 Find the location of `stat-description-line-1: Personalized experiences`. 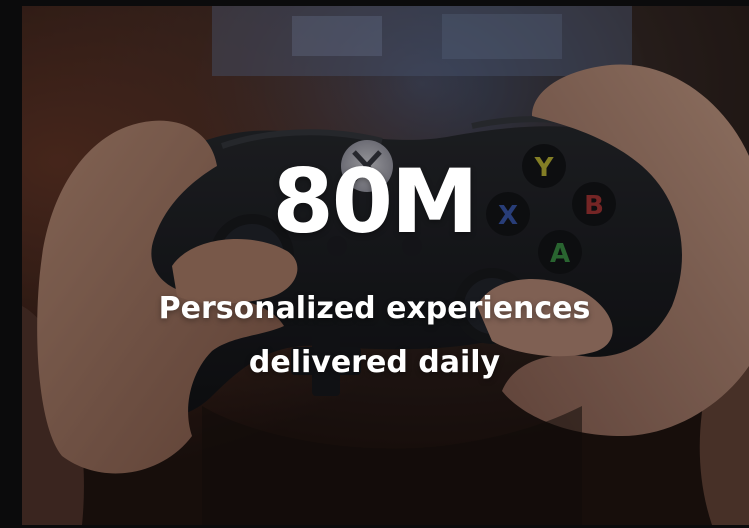

stat-description-line-1: Personalized experiences is located at coordinates (374, 308).